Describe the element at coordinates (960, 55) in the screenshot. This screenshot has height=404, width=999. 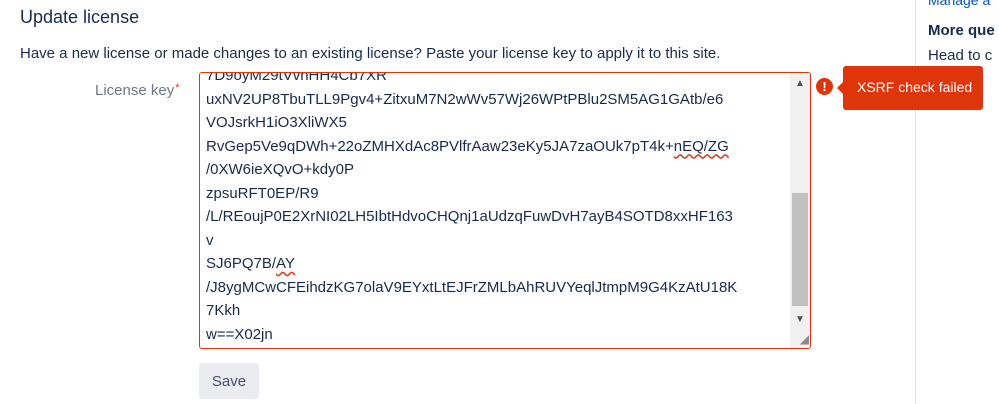
I see `more-questions-text: Head to c` at that location.